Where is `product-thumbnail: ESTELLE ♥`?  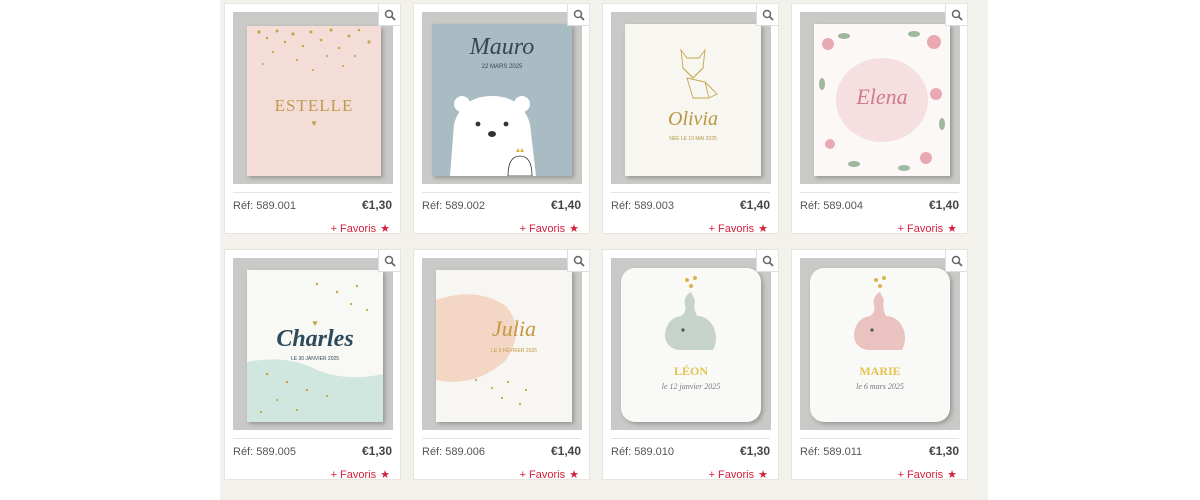
product-thumbnail: ESTELLE ♥ is located at coordinates (313, 98).